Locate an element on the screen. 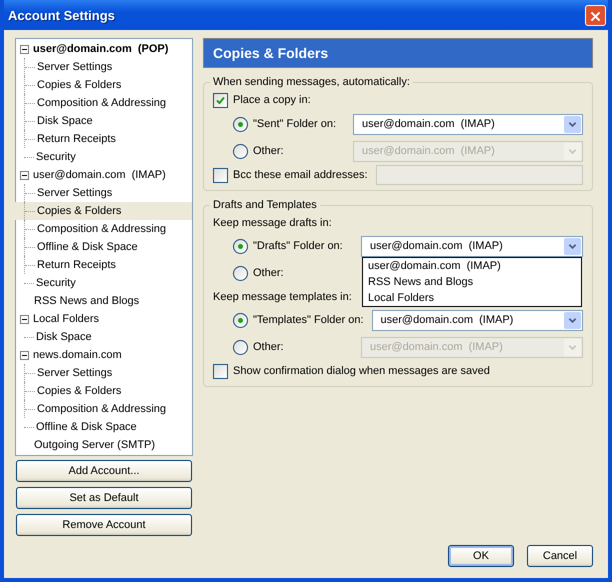 The height and width of the screenshot is (582, 612). dropdown-option: RSS News and Blogs is located at coordinates (472, 282).